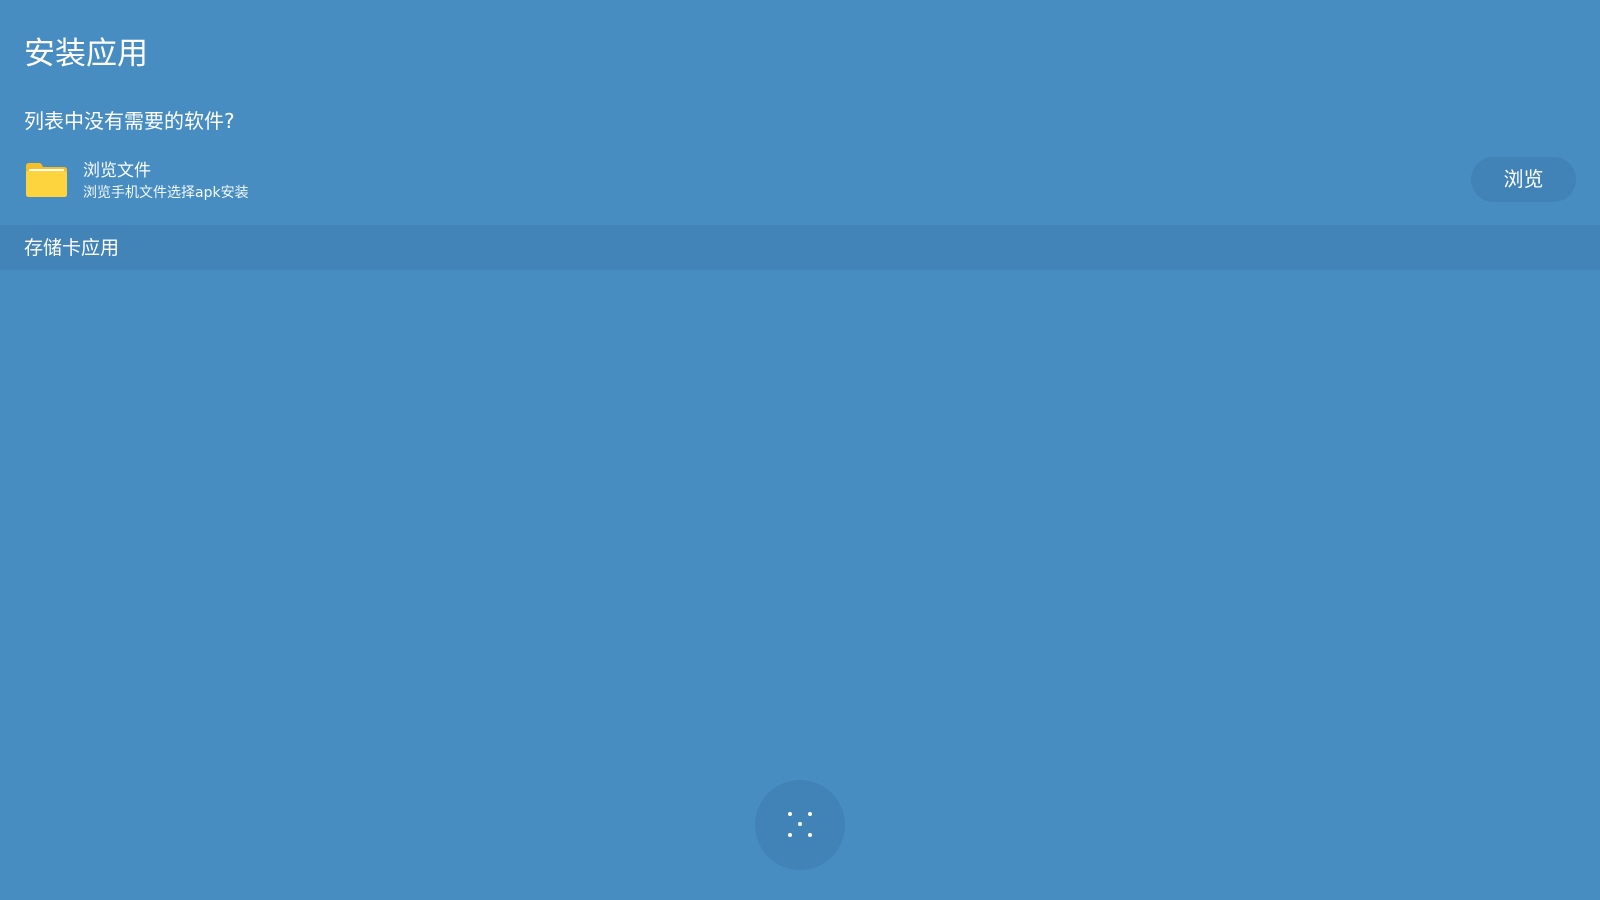  I want to click on browse-files-row: 浏览文件 浏览手机文件选择apk安装 浏览, so click(800, 181).